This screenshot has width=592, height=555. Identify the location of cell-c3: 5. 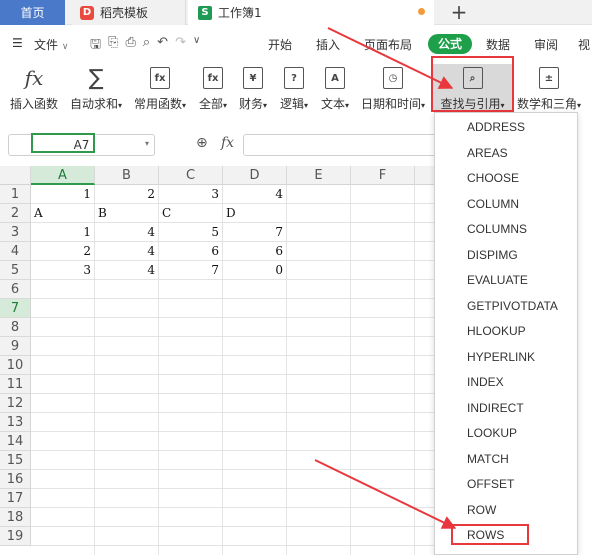
(191, 232).